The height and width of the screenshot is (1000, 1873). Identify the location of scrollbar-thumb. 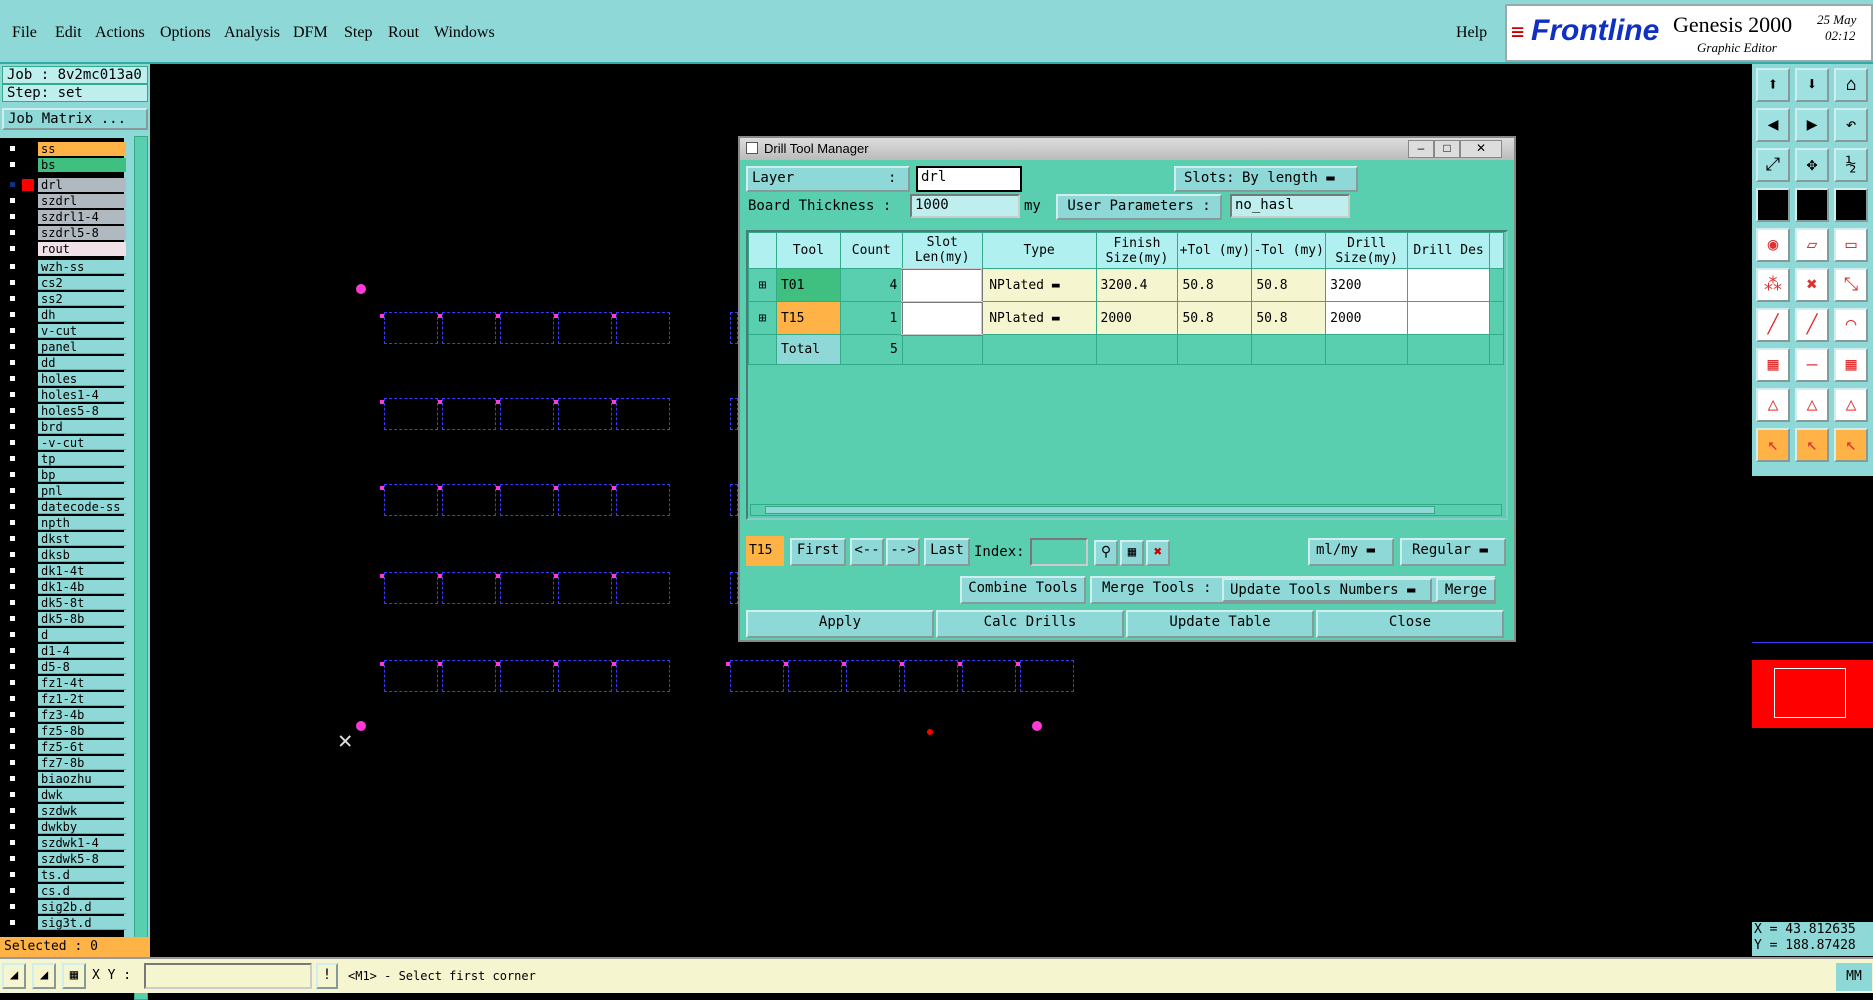
(1100, 510).